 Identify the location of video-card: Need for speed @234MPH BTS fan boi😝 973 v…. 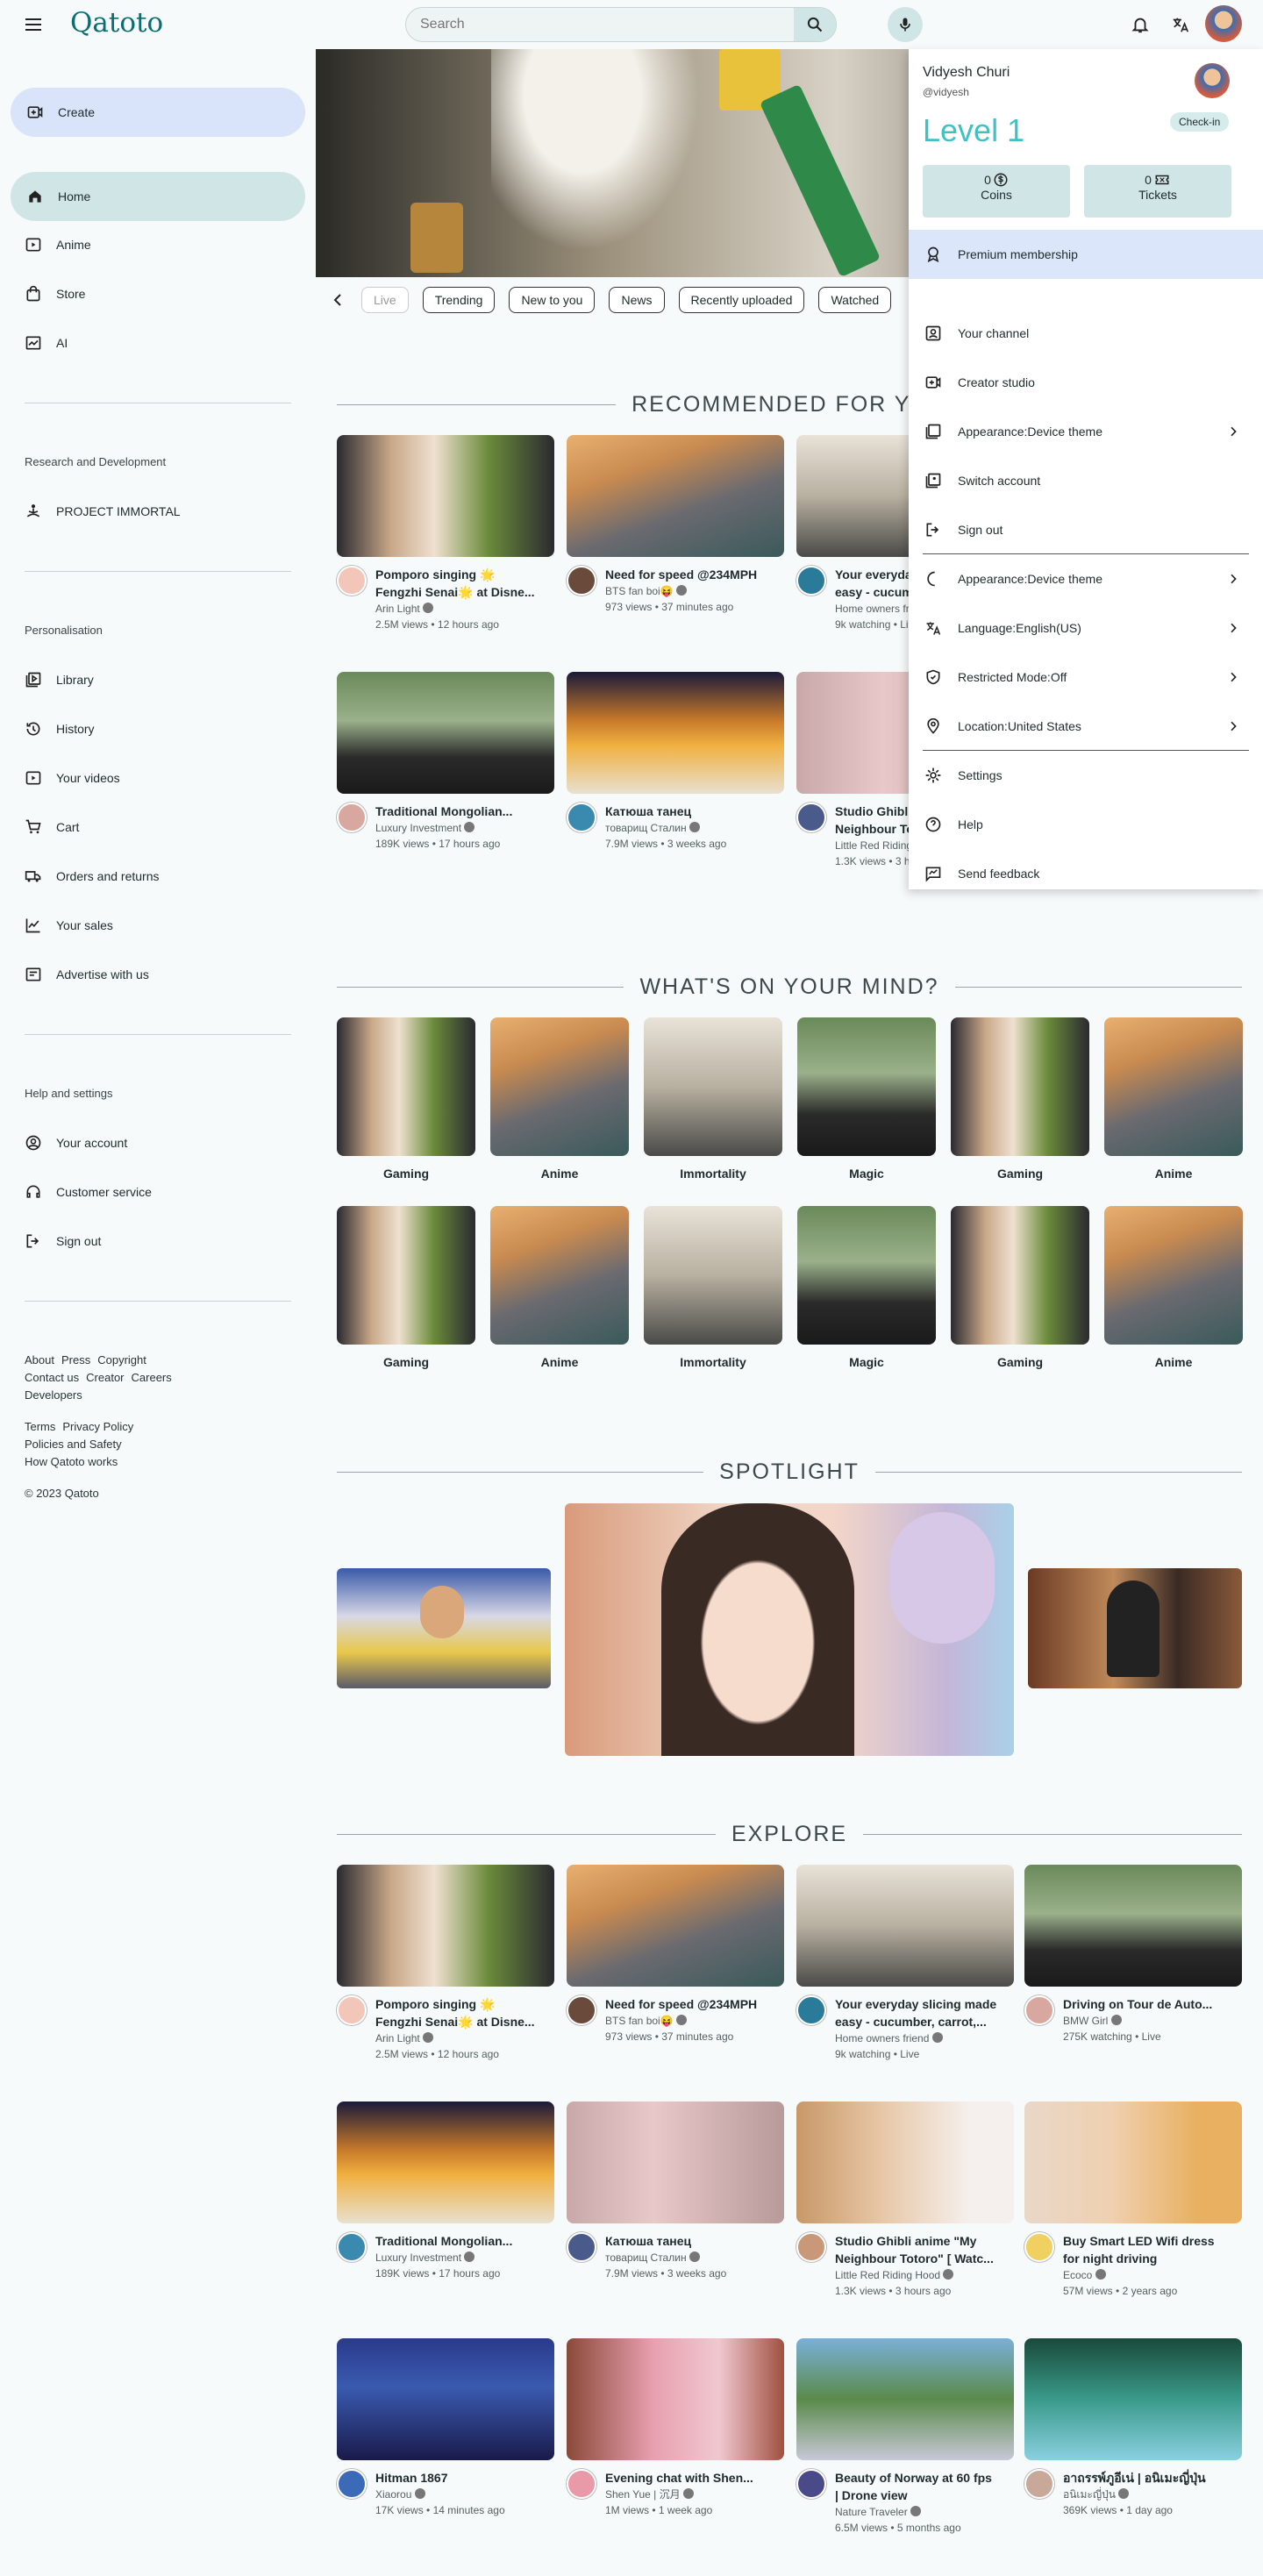
(675, 525).